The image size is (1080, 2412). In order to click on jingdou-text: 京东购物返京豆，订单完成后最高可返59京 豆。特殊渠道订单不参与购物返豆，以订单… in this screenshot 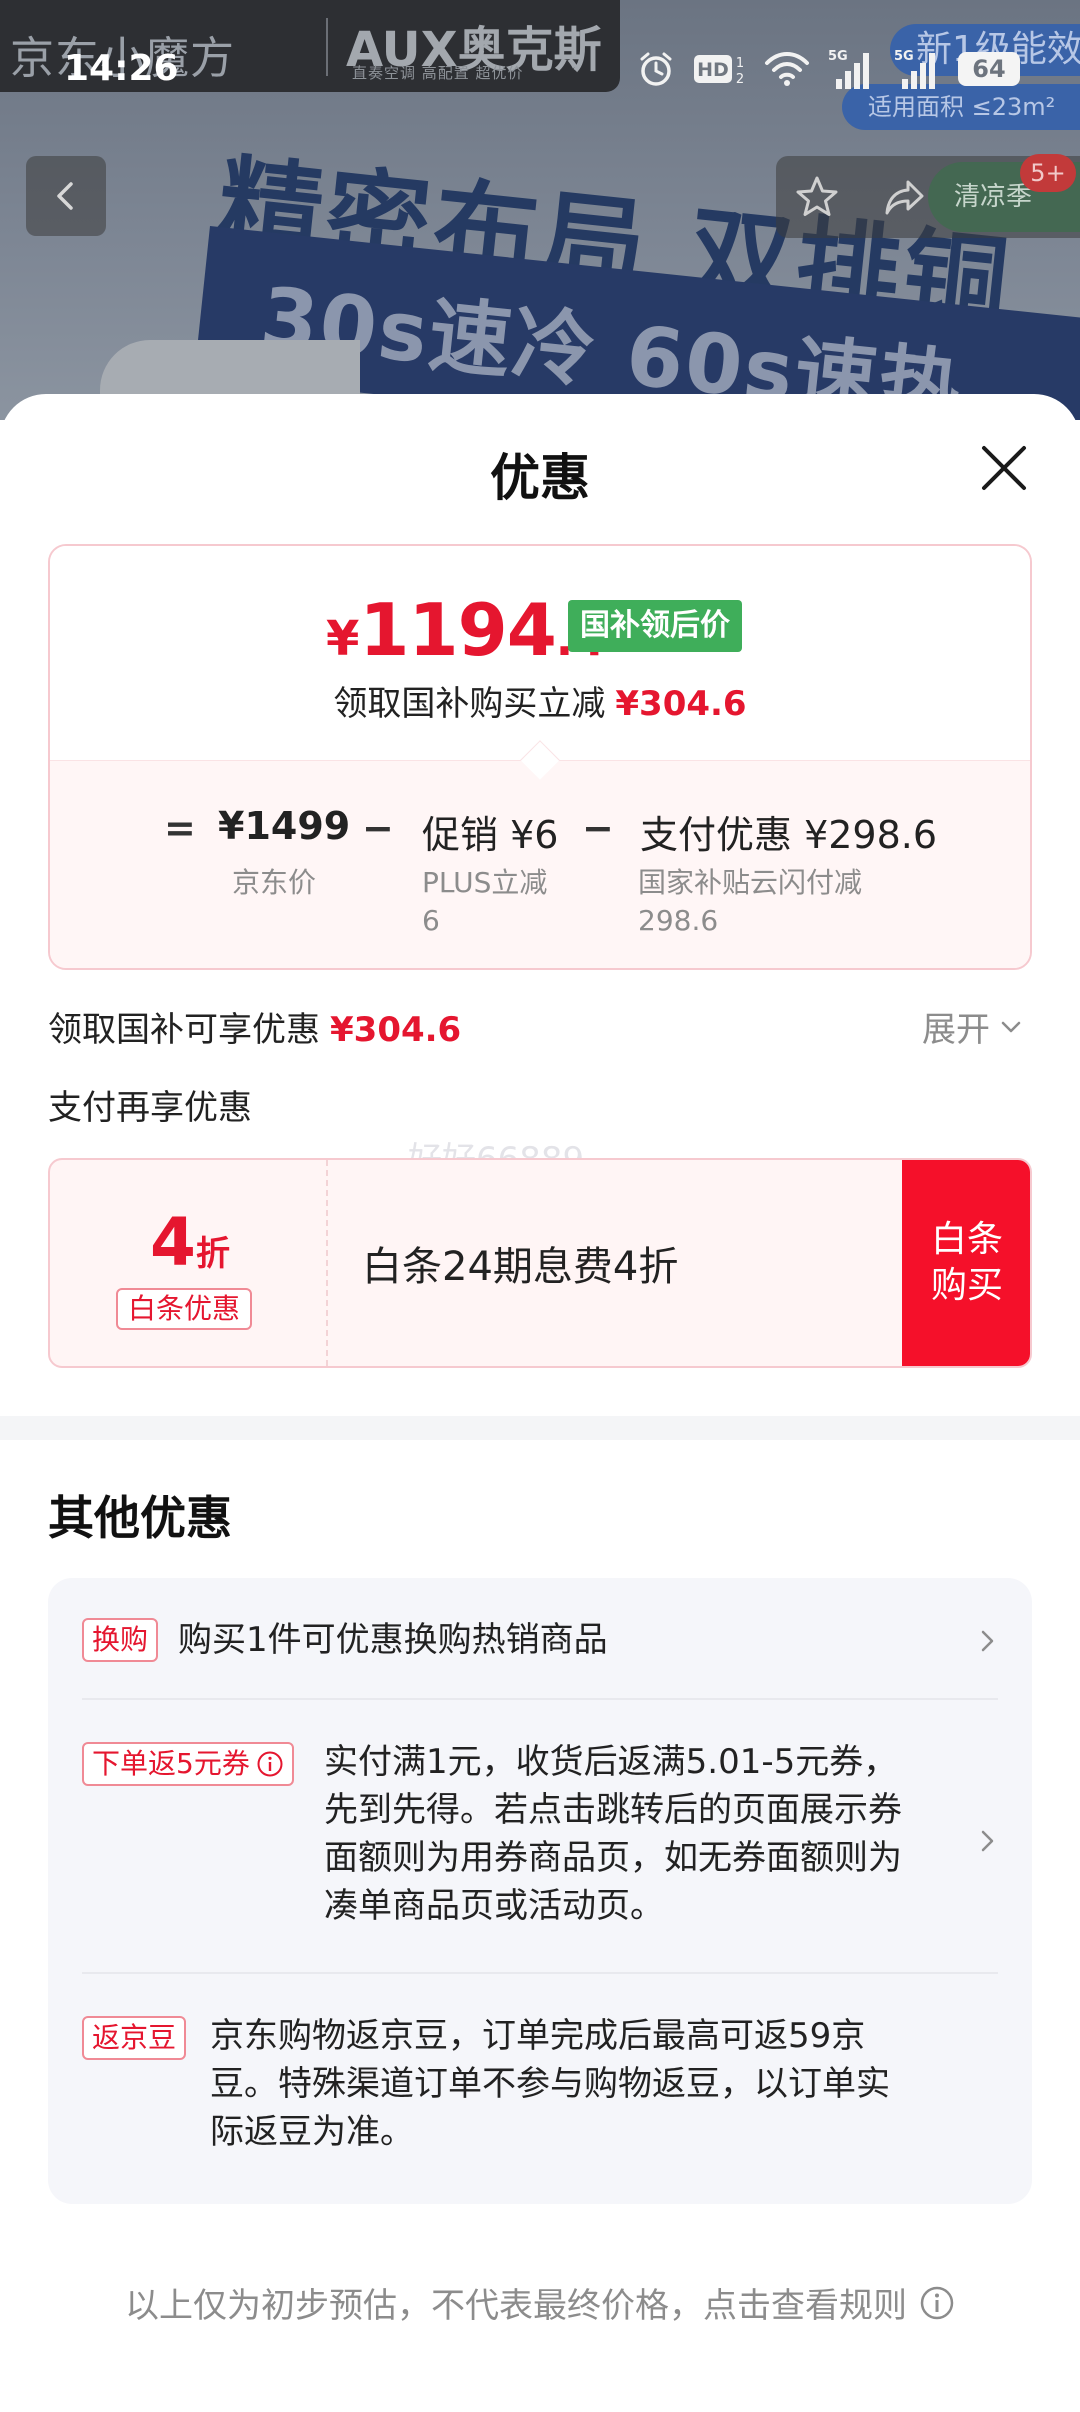, I will do `click(550, 2084)`.